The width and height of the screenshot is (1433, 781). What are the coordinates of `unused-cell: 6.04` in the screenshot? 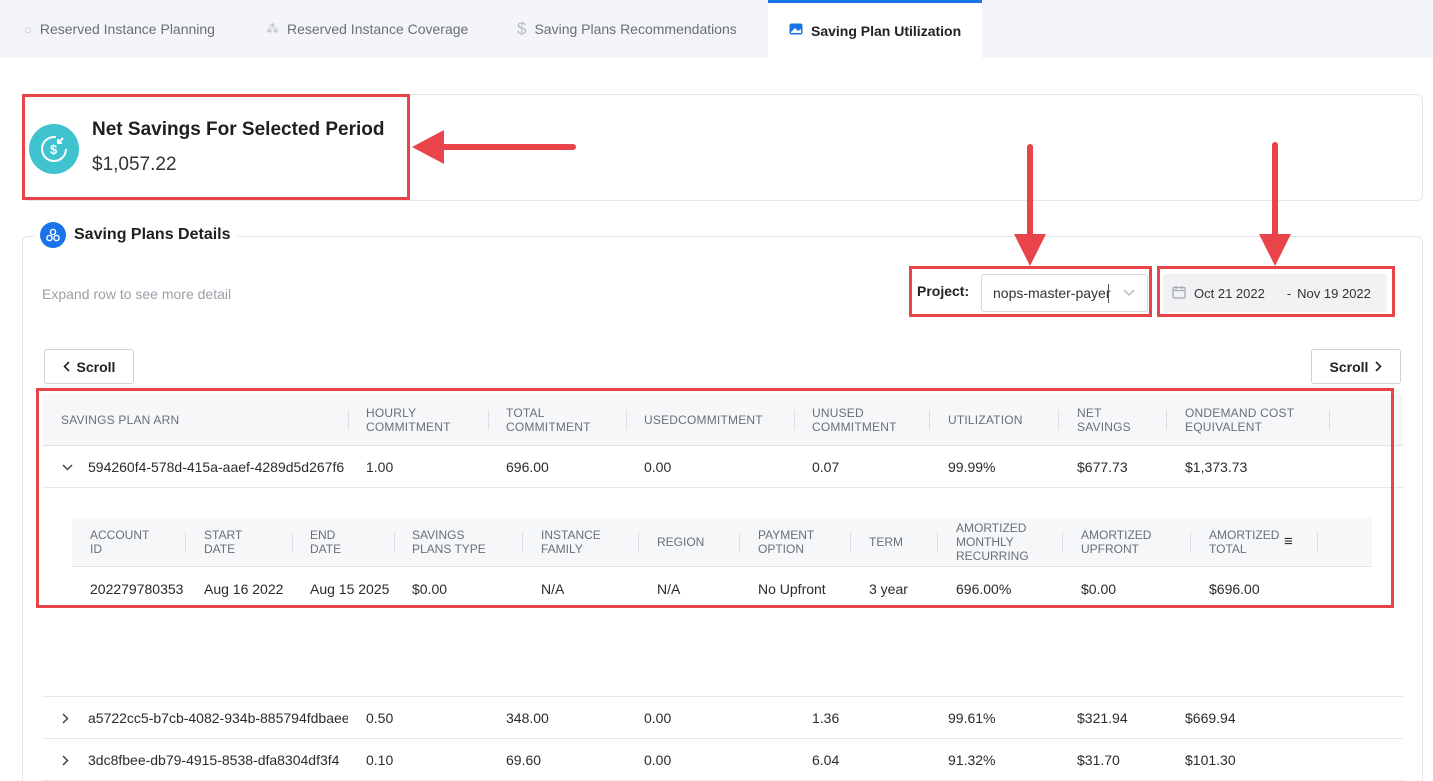 It's located at (826, 760).